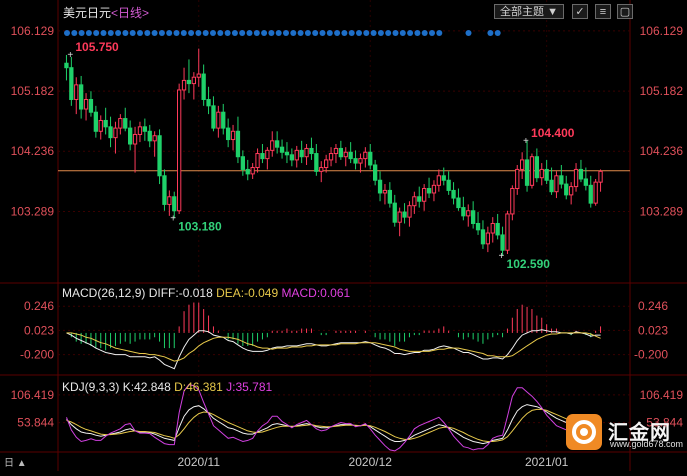  What do you see at coordinates (662, 211) in the screenshot?
I see `price-tick-right: 103.289` at bounding box center [662, 211].